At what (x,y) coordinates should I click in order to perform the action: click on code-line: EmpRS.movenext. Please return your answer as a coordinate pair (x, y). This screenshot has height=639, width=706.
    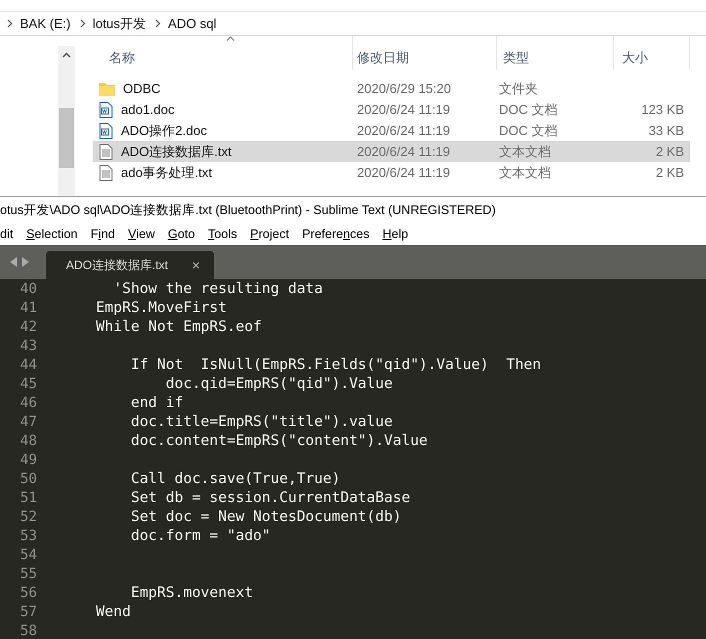
    Looking at the image, I should click on (192, 593).